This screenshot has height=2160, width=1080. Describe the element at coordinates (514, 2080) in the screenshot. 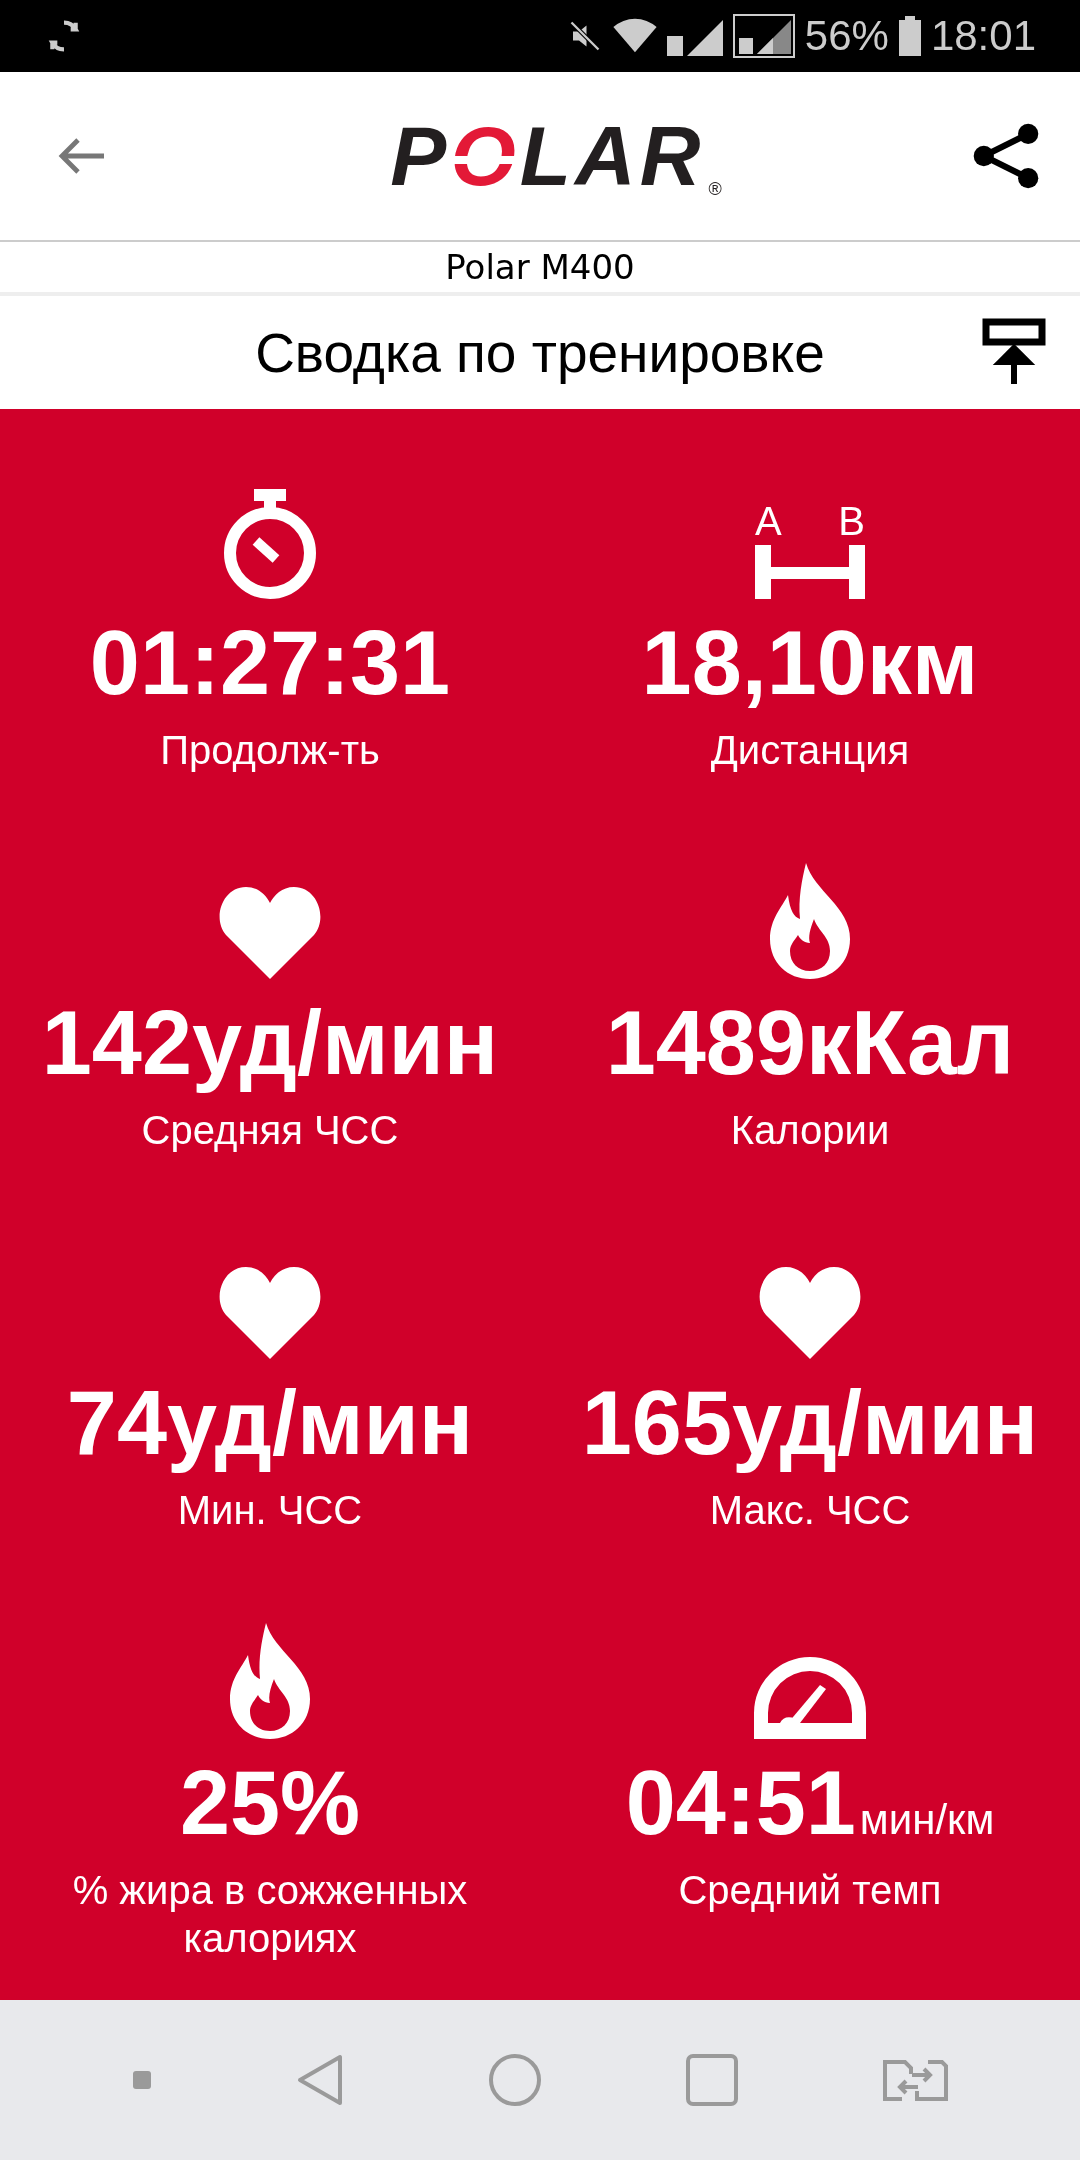

I see `home-button` at that location.